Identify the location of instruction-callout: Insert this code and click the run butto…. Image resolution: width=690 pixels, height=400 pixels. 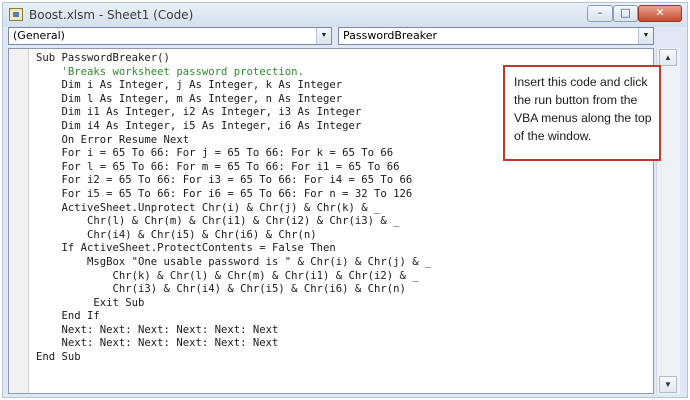
(582, 113).